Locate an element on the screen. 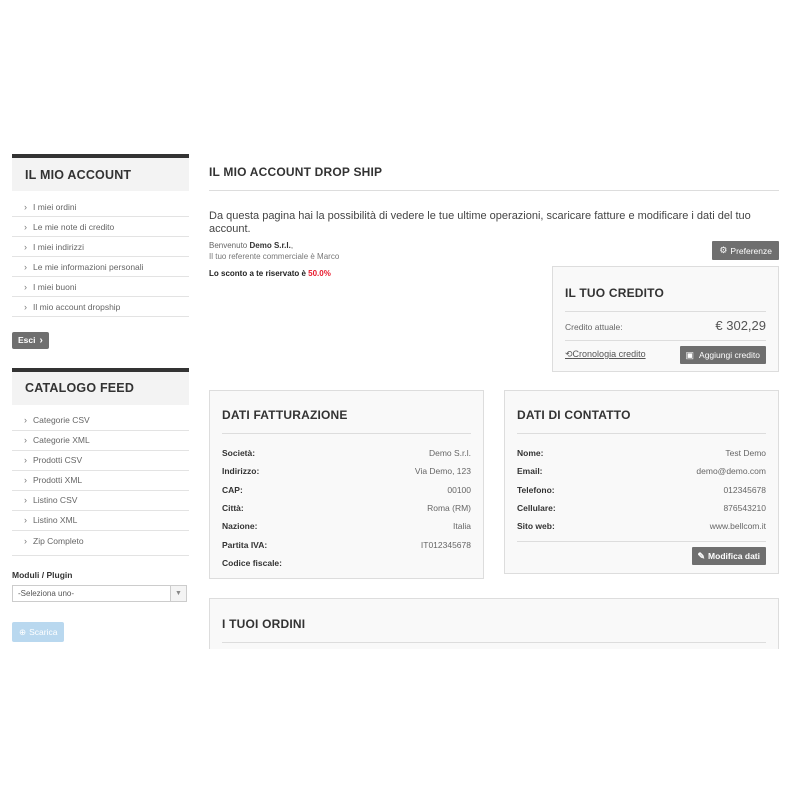 Image resolution: width=800 pixels, height=800 pixels. feed-item-prodotti-xml: › Prodotti XML is located at coordinates (100, 481).